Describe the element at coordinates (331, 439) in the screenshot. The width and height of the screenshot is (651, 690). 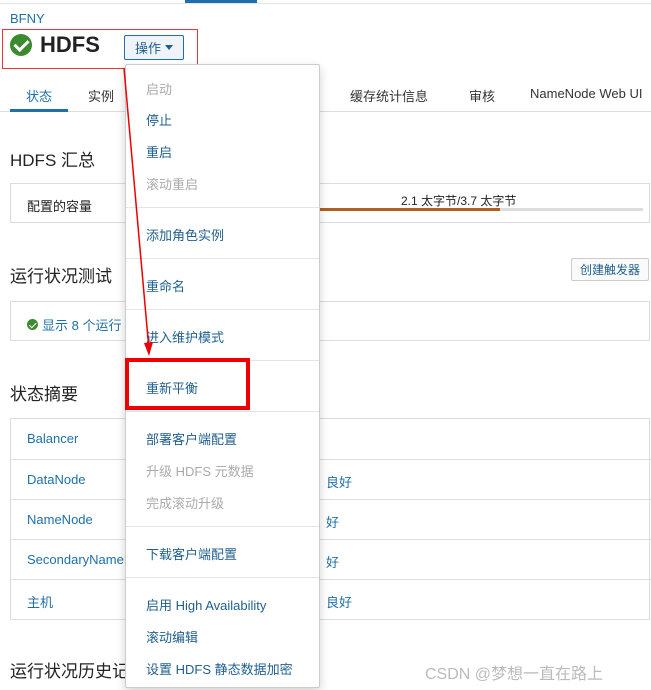
I see `table-row: Balancer` at that location.